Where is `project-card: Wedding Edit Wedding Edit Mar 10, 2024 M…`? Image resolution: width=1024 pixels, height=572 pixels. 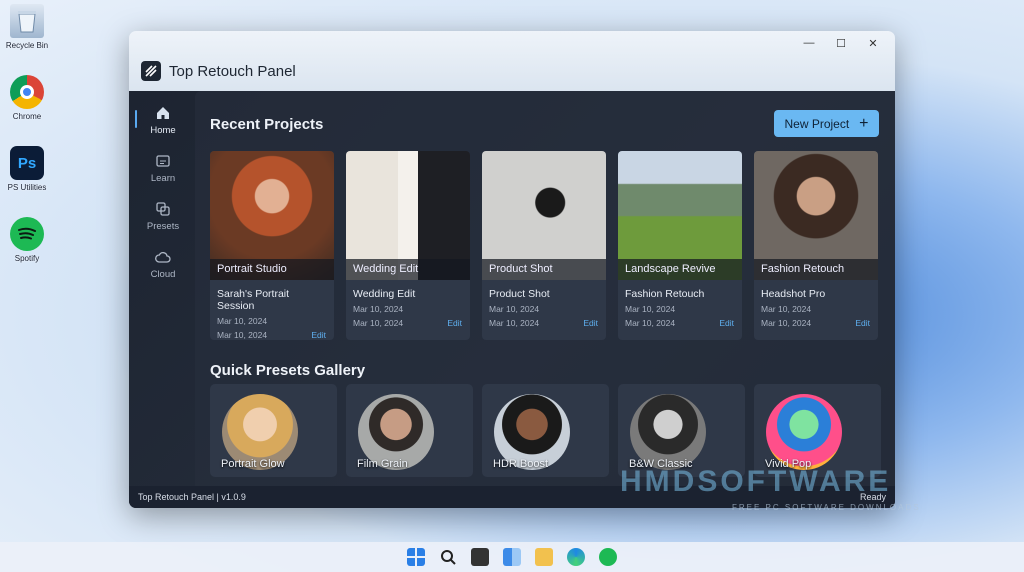 project-card: Wedding Edit Wedding Edit Mar 10, 2024 M… is located at coordinates (408, 245).